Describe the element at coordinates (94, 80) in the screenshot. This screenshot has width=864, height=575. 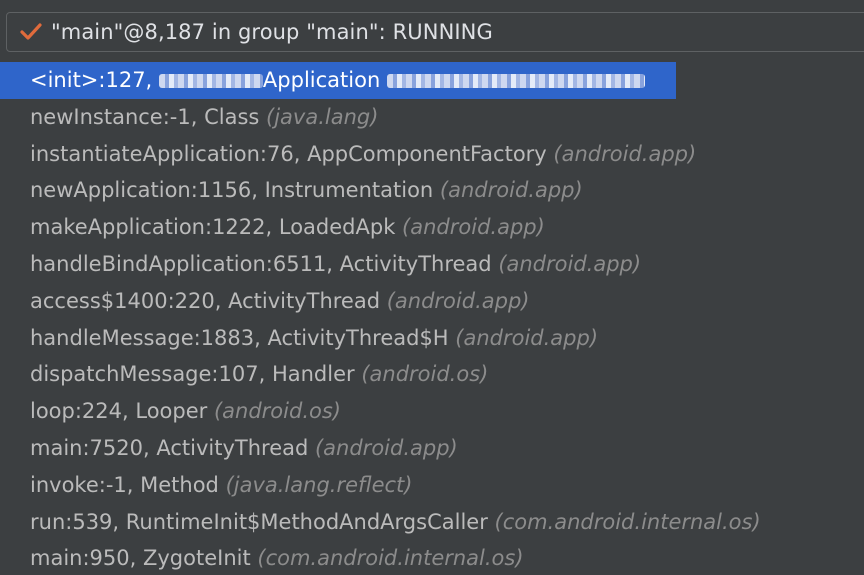
I see `frame-method: <init>:127,` at that location.